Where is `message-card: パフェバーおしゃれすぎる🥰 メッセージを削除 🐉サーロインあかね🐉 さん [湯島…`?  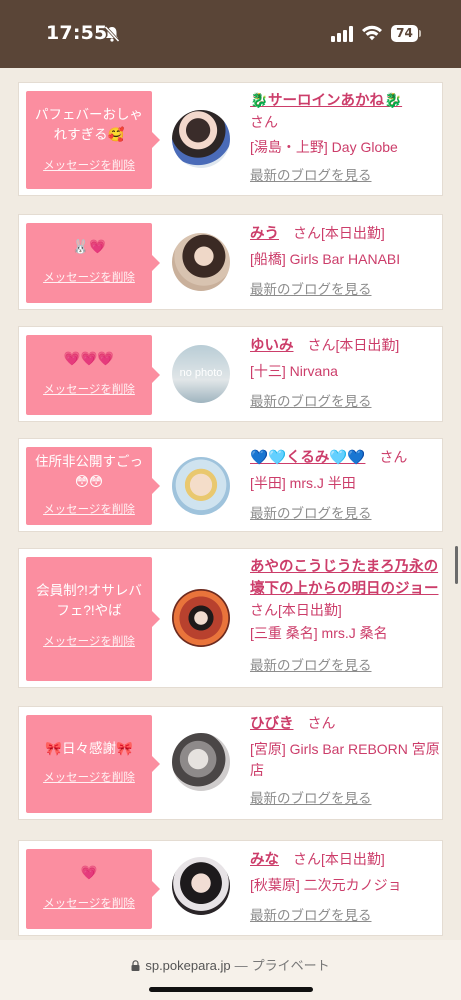
message-card: パフェバーおしゃれすぎる🥰 メッセージを削除 🐉サーロインあかね🐉 さん [湯島… is located at coordinates (230, 139).